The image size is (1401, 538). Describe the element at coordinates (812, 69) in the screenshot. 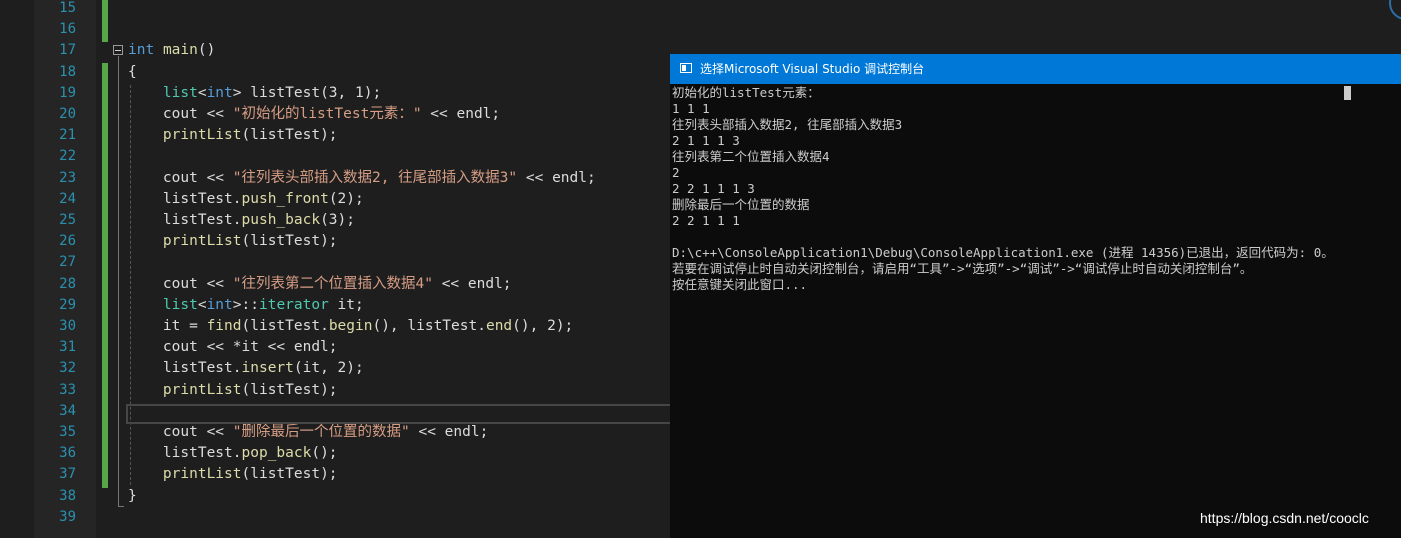

I see `console-title: 选择Microsoft Visual Studio 调试控制台` at that location.